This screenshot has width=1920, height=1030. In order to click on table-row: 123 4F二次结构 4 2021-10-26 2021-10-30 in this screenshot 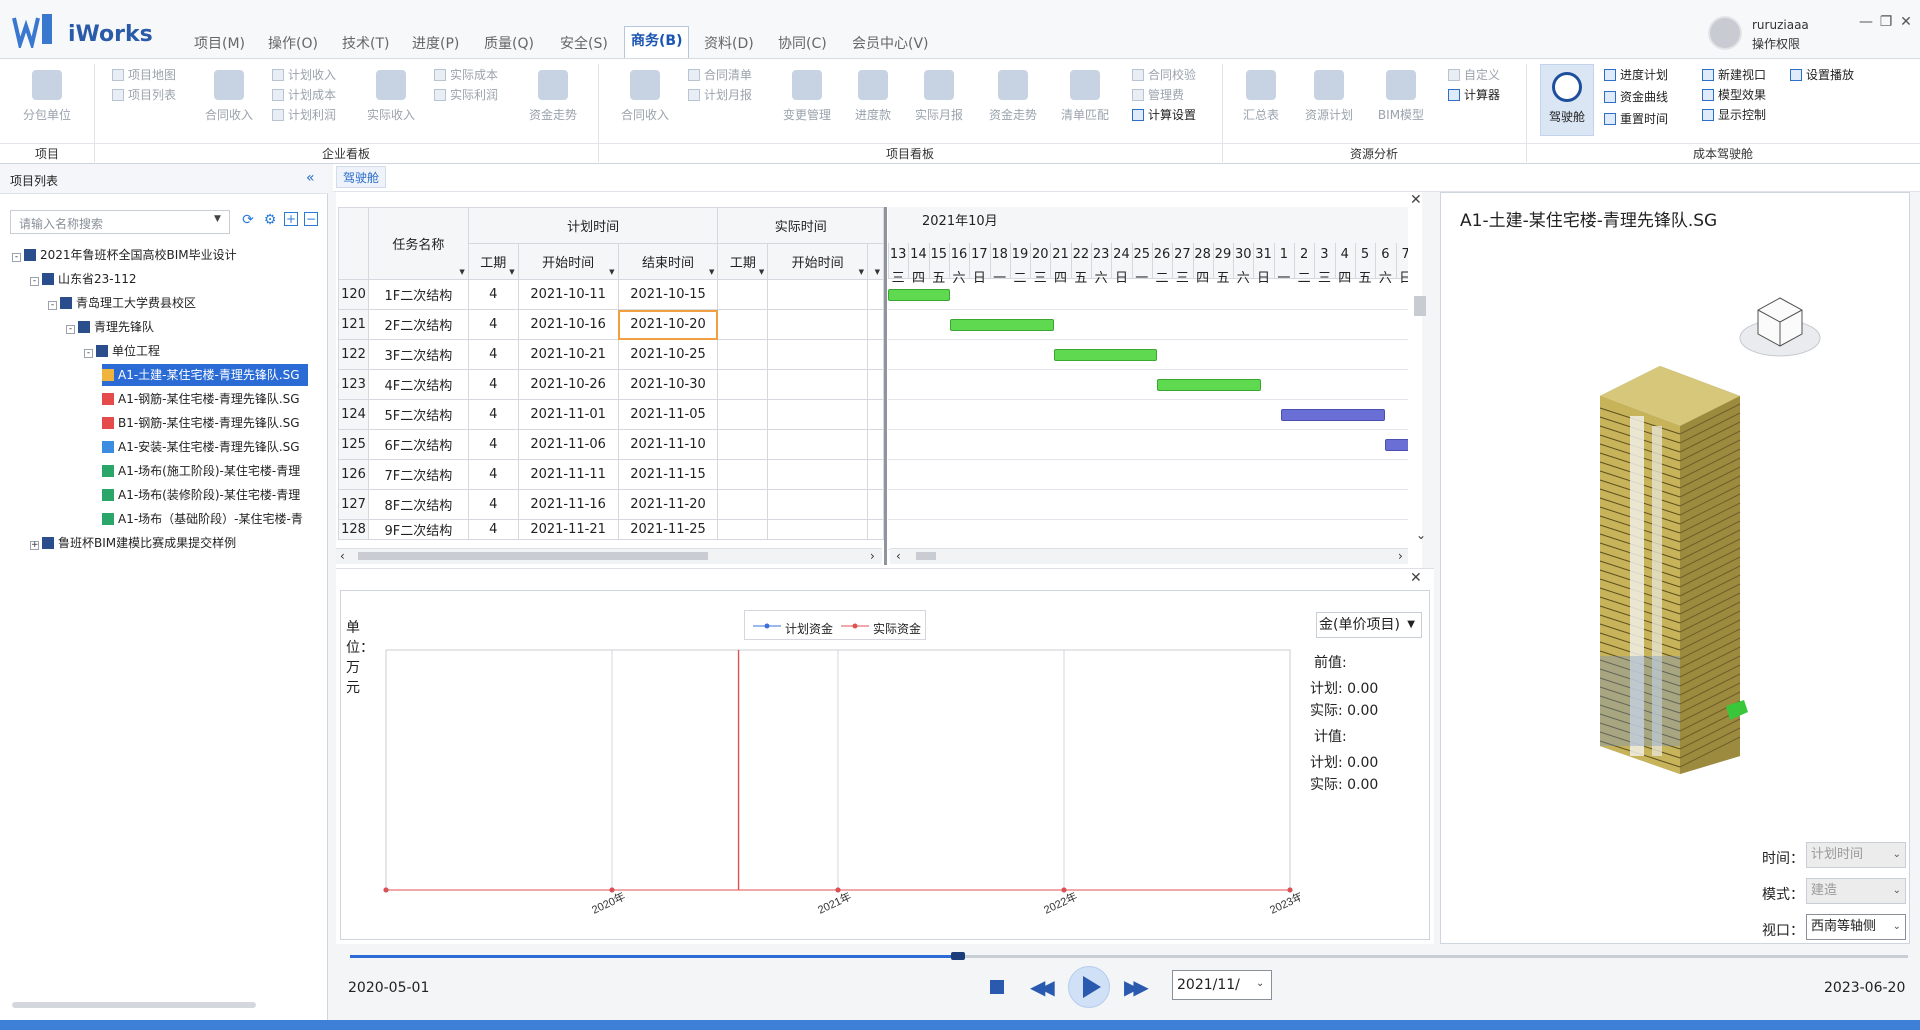, I will do `click(611, 384)`.